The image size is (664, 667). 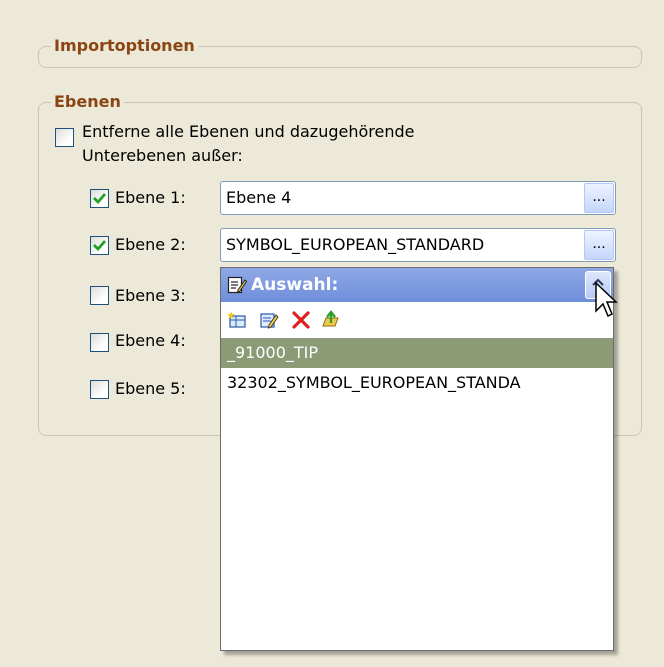 I want to click on import-icon, so click(x=331, y=320).